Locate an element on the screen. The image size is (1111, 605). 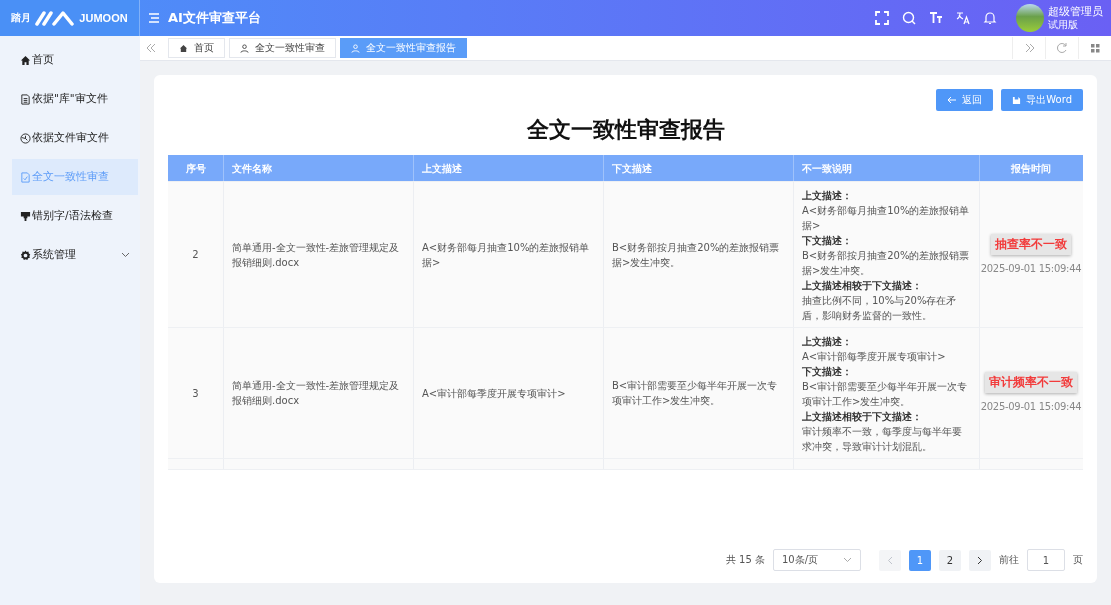
column-header: 上文描述 is located at coordinates (509, 168).